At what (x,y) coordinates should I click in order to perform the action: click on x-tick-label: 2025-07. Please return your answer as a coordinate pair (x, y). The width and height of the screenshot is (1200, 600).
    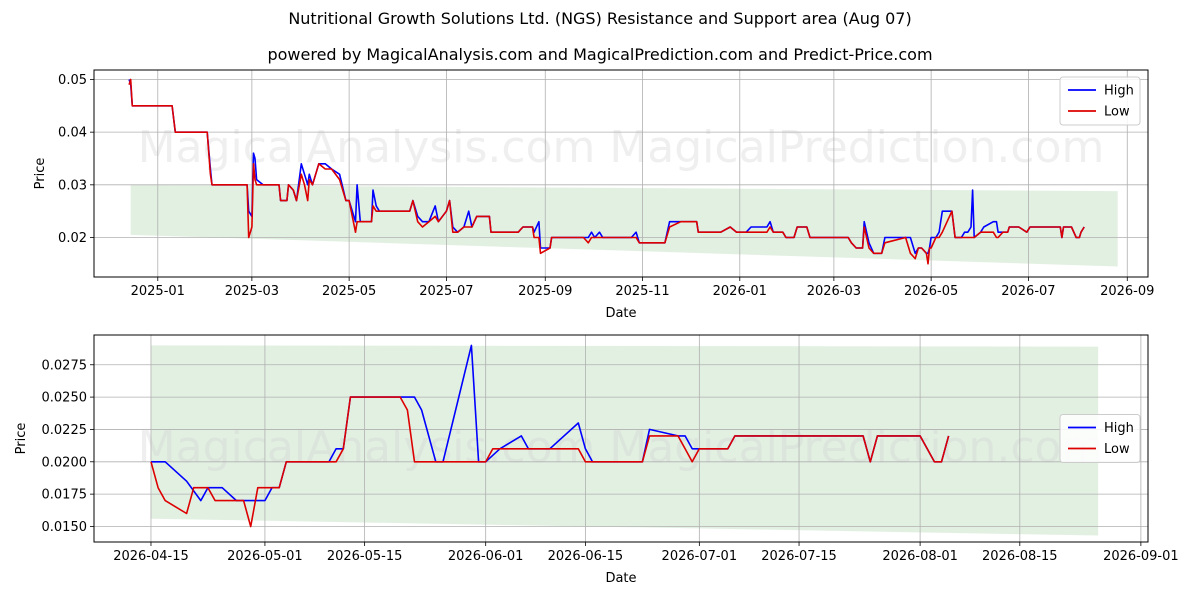
    Looking at the image, I should click on (446, 291).